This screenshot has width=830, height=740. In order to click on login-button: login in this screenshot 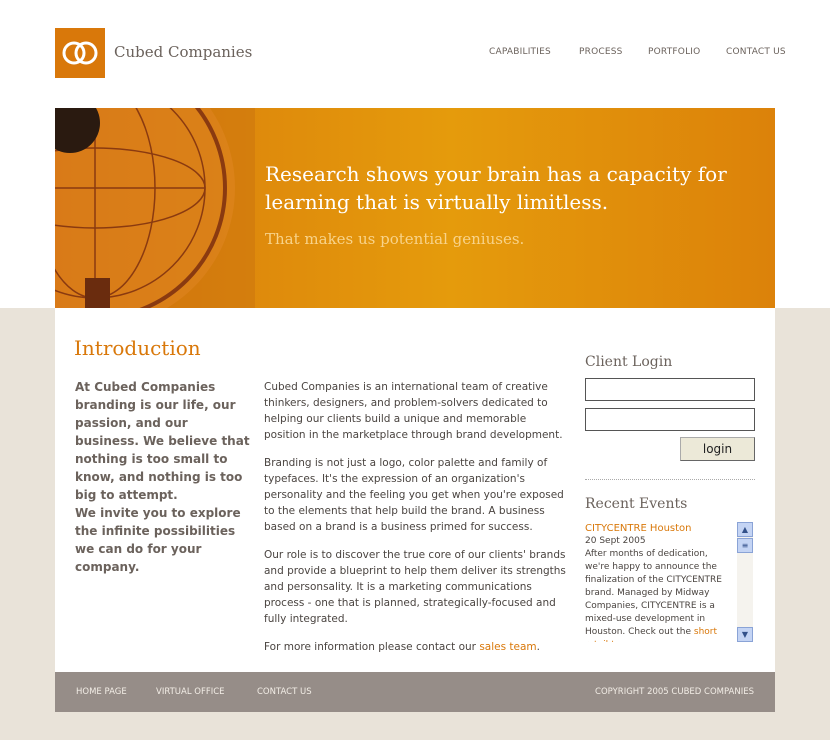, I will do `click(717, 449)`.